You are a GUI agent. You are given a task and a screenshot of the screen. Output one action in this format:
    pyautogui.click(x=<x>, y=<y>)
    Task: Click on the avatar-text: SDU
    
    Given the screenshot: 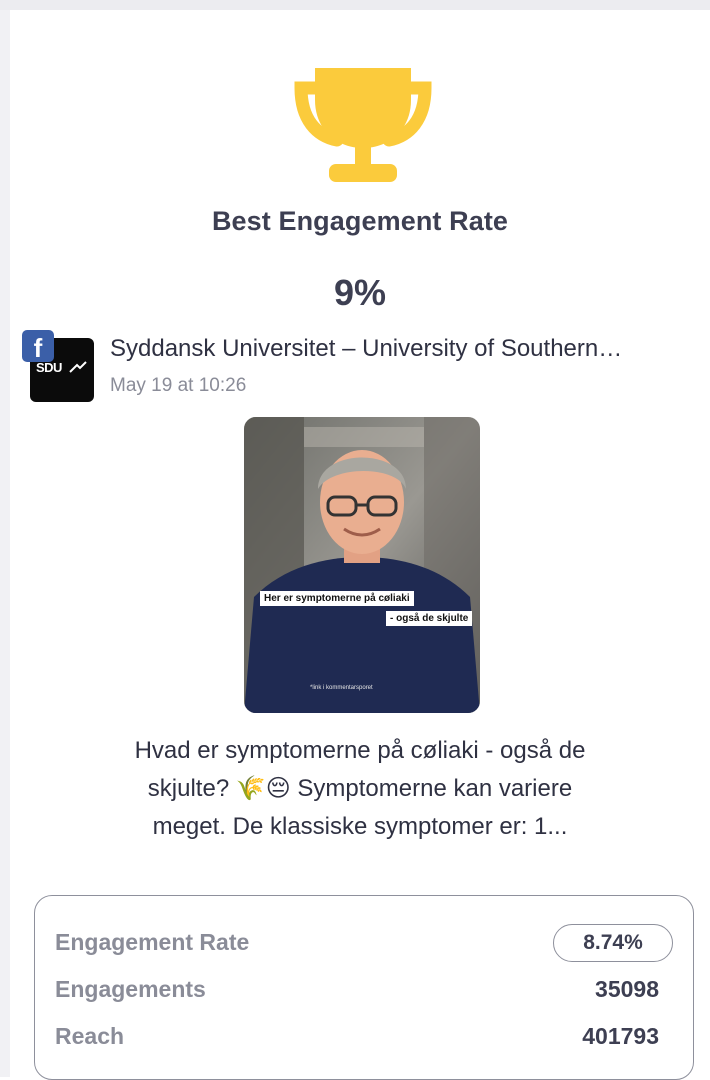 What is the action you would take?
    pyautogui.click(x=49, y=367)
    